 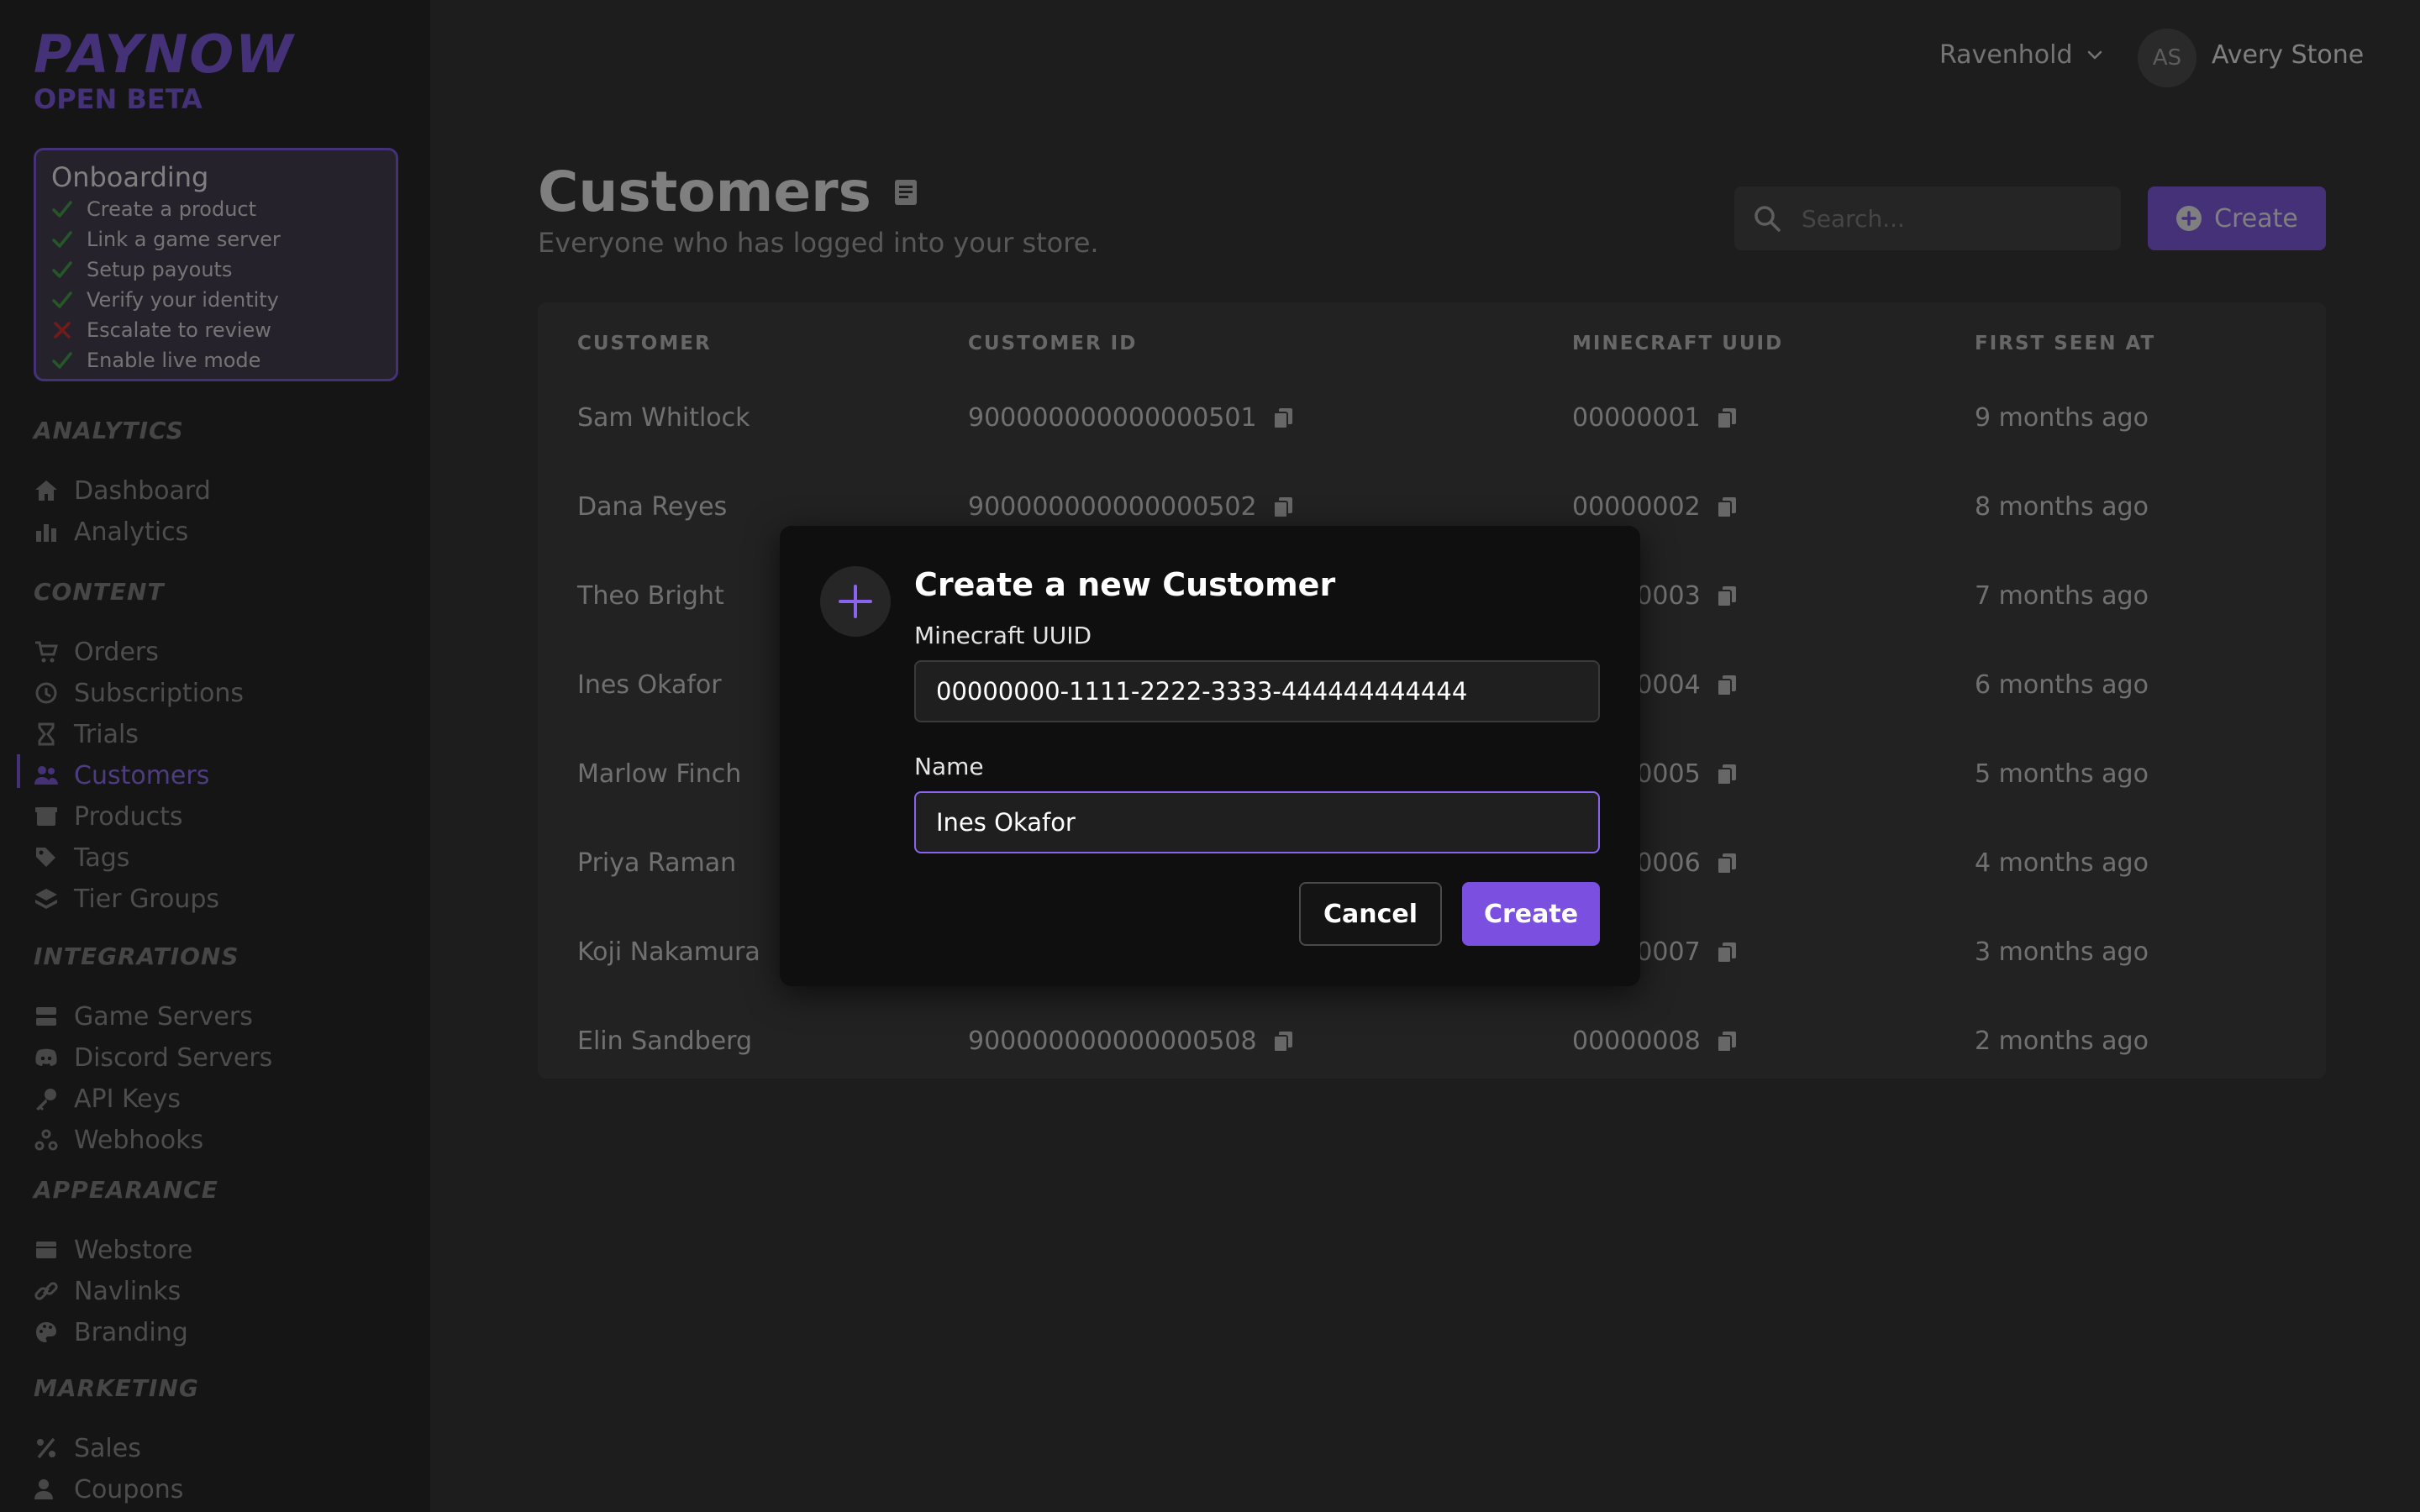 I want to click on name-field, so click(x=1257, y=822).